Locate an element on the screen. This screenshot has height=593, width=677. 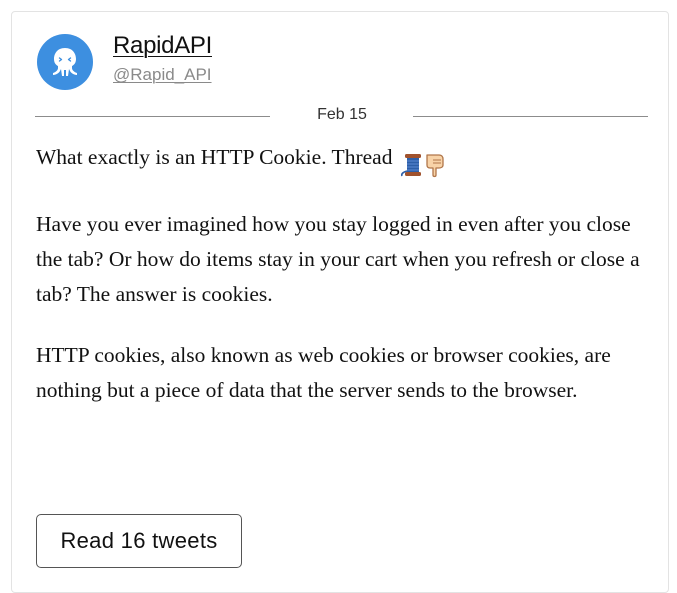
avatar is located at coordinates (65, 62).